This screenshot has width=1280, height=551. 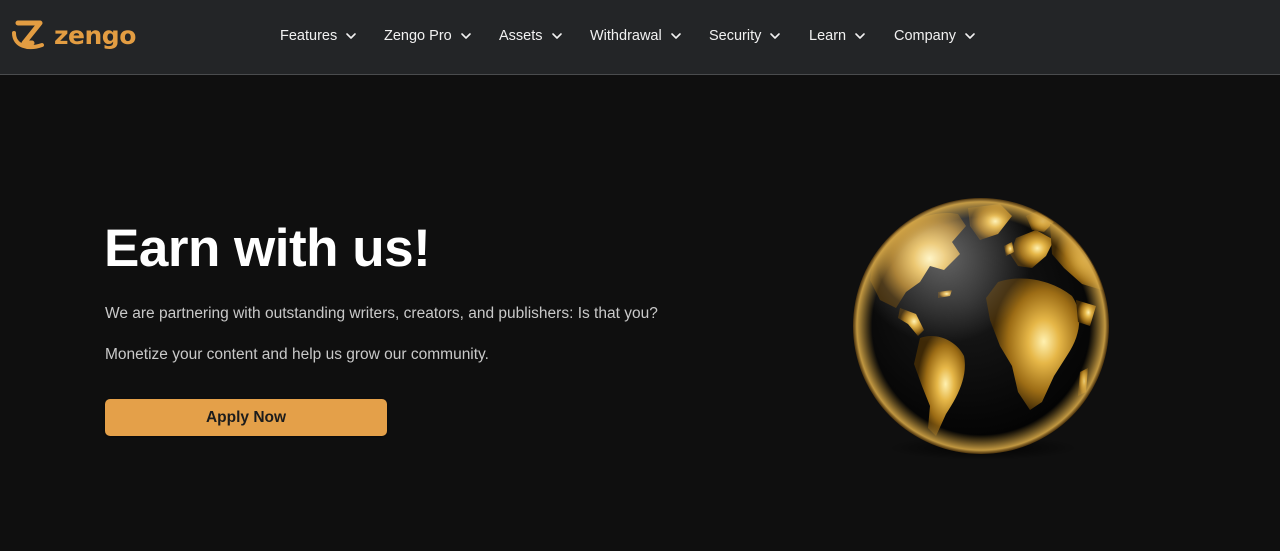 What do you see at coordinates (267, 248) in the screenshot?
I see `hero-title: Earn with us!` at bounding box center [267, 248].